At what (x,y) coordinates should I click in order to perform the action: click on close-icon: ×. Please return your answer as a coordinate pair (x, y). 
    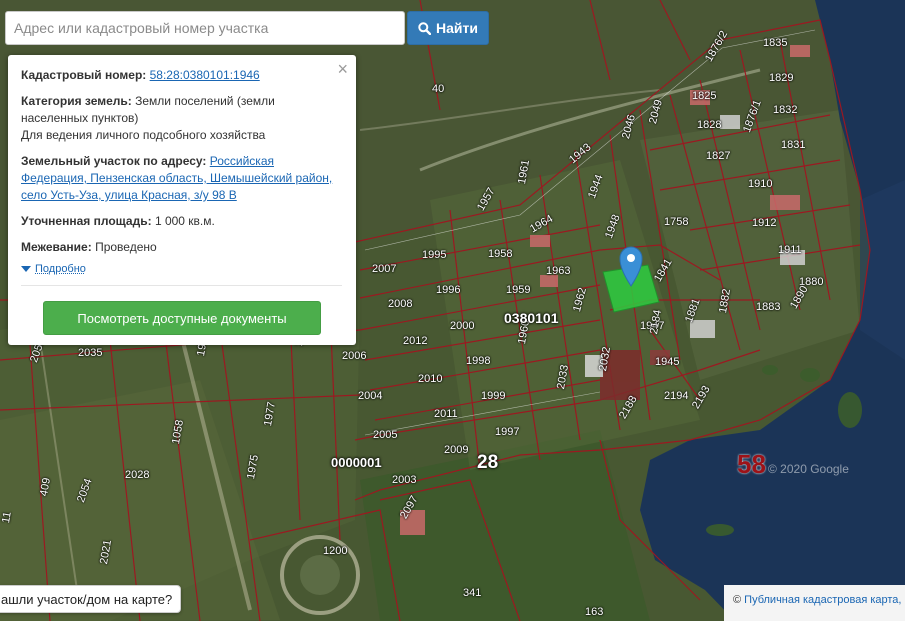
    Looking at the image, I should click on (342, 69).